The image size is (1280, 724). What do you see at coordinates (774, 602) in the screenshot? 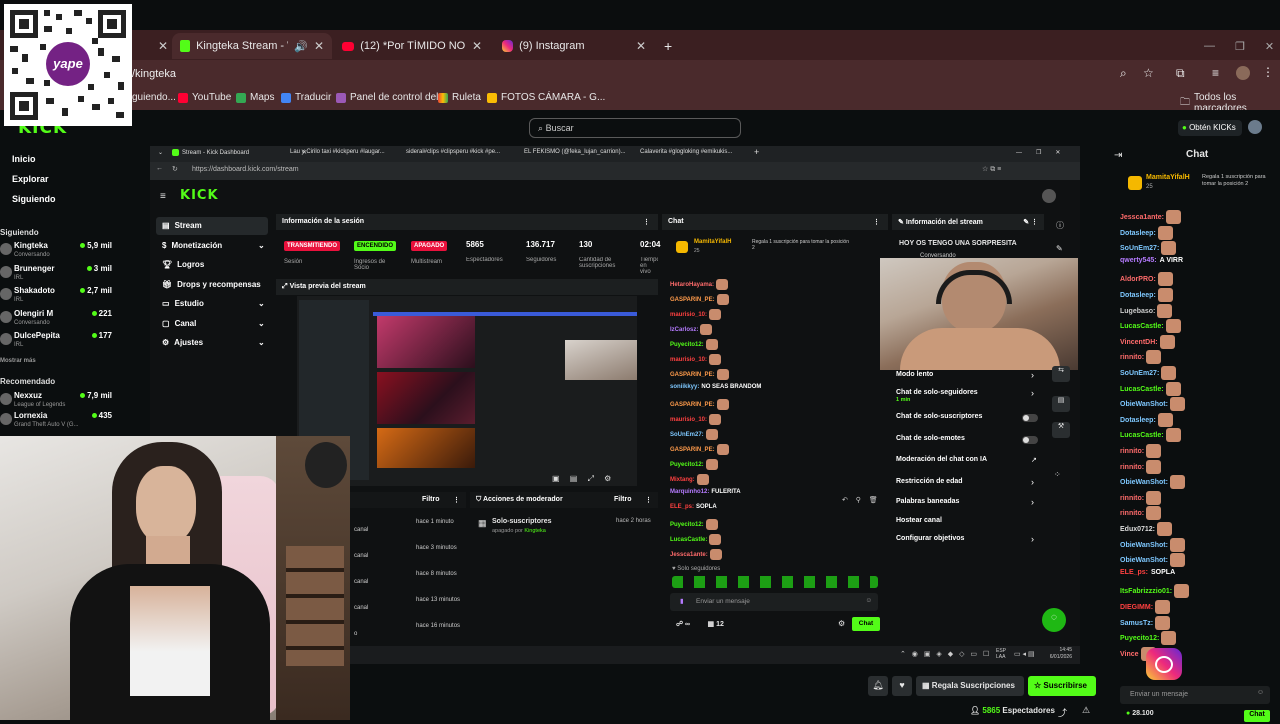
I see `inner-chat-input: Enviar un mensaje ▮ ☺` at bounding box center [774, 602].